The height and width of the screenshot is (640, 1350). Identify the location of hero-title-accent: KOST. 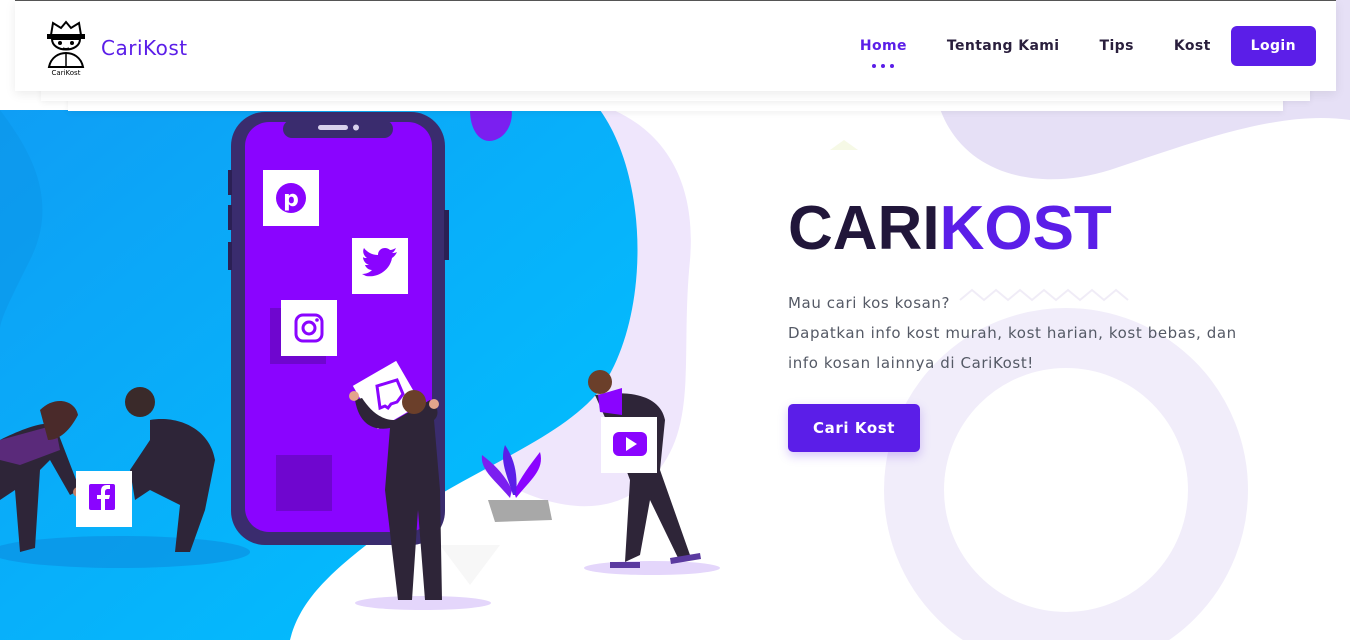
(1025, 228).